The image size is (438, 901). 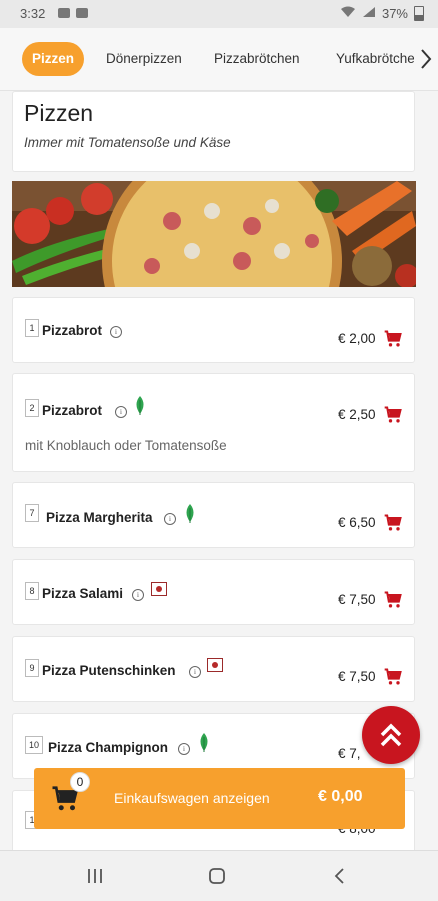 What do you see at coordinates (219, 14) in the screenshot?
I see `status-bar: 3:32 37%` at bounding box center [219, 14].